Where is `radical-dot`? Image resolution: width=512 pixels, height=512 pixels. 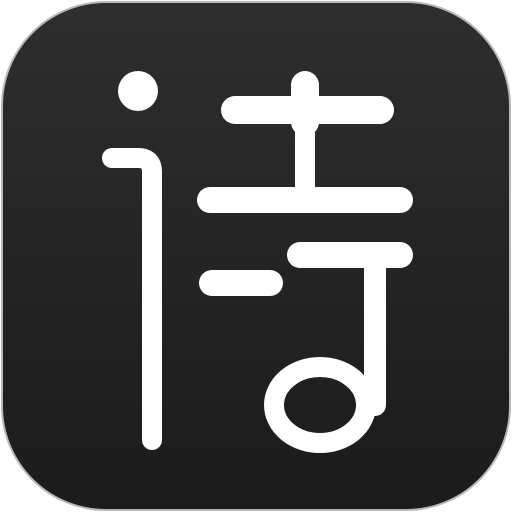
radical-dot is located at coordinates (138, 91).